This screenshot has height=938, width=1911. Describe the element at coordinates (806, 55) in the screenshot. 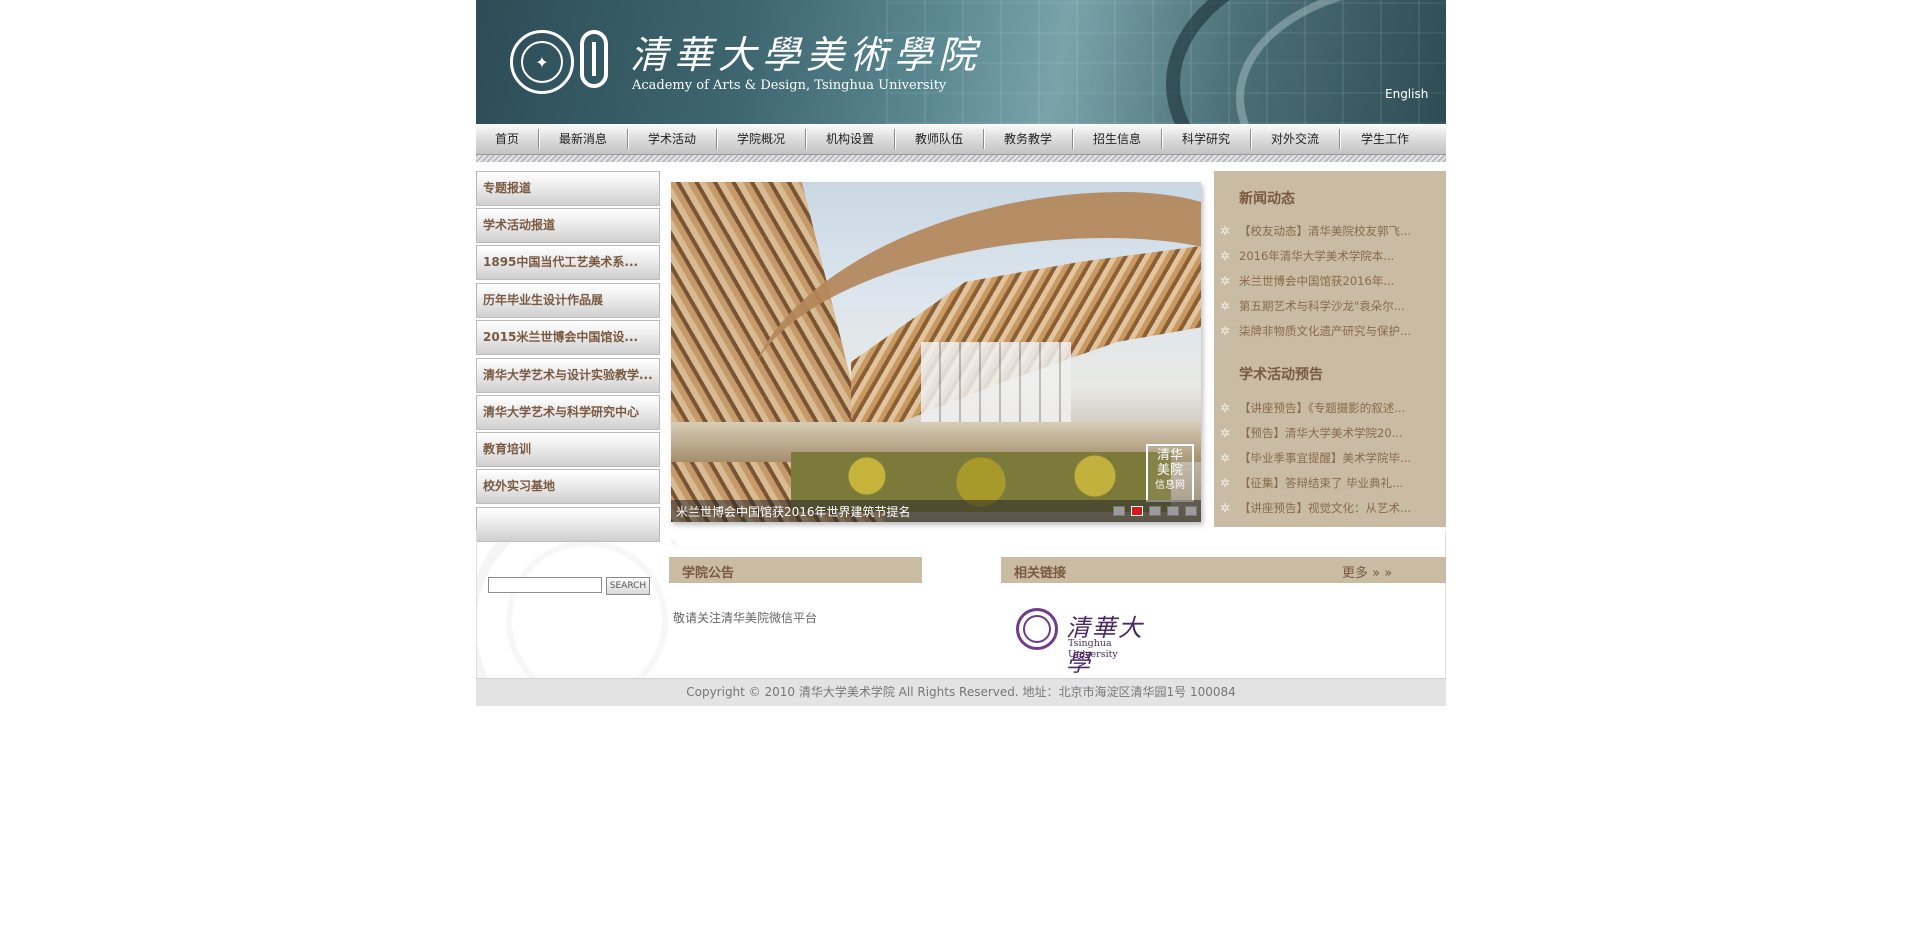

I see `academy-name-cn: 清華大學美術學院` at that location.